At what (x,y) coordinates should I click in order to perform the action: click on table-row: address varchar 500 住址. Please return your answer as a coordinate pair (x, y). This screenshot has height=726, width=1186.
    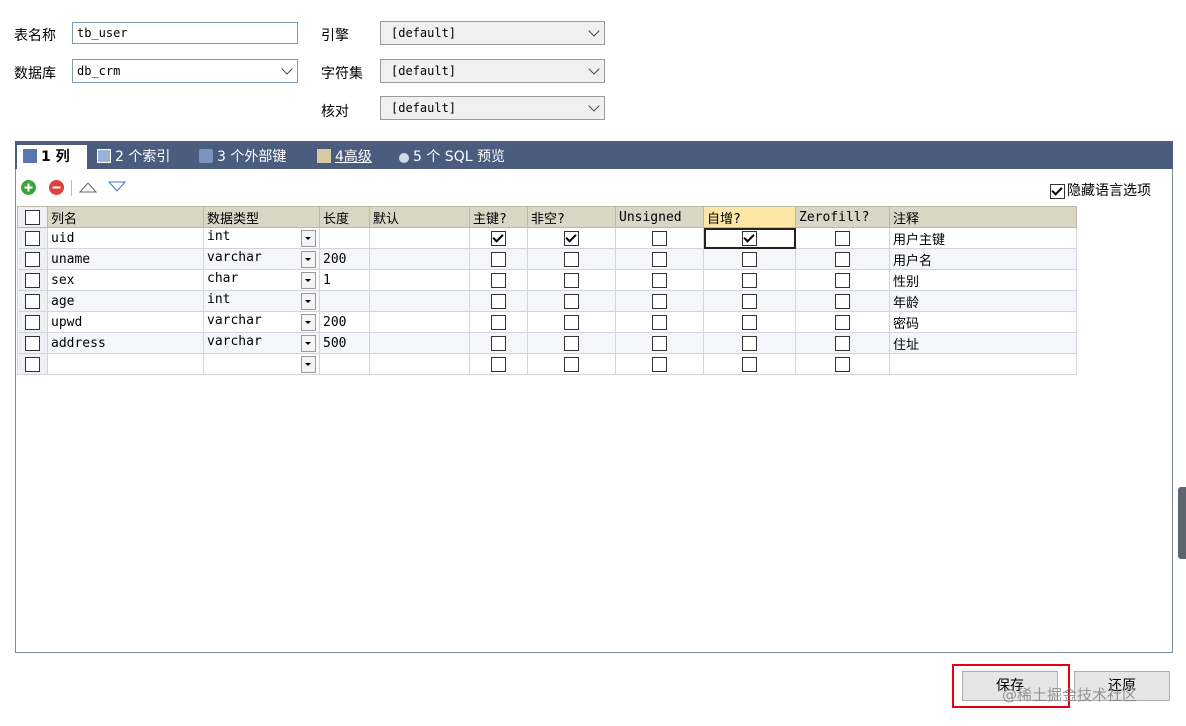
    Looking at the image, I should click on (547, 343).